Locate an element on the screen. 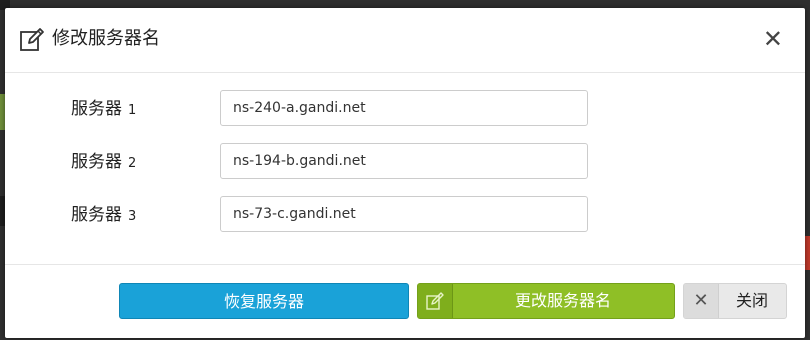  server-1-input is located at coordinates (404, 108).